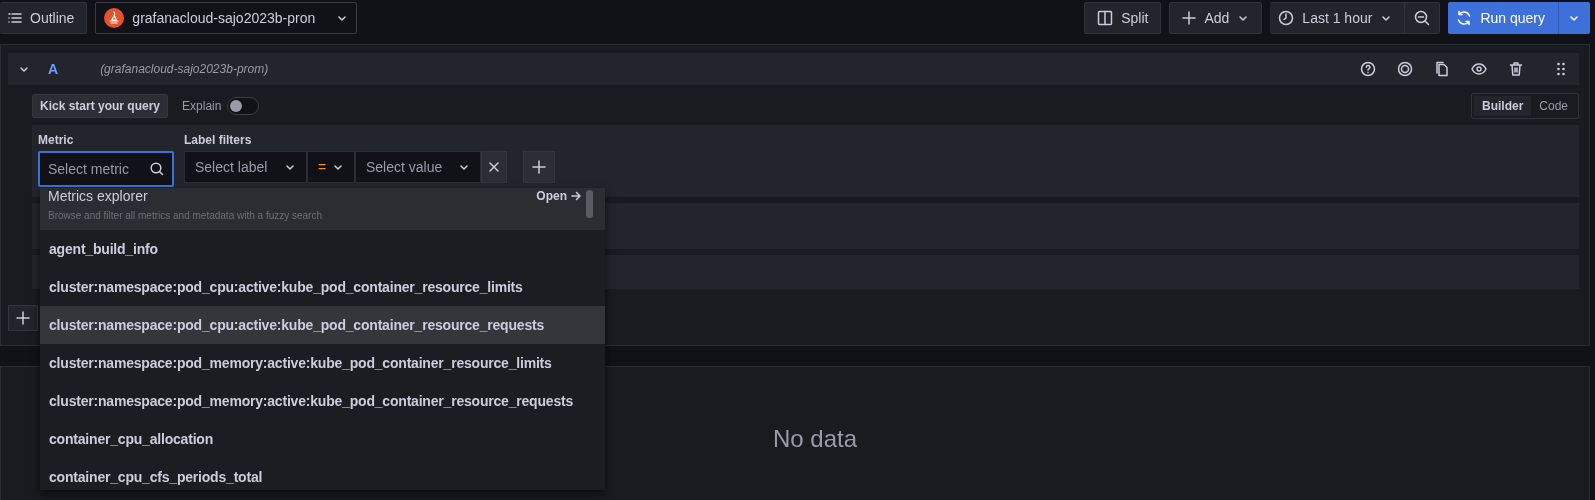  Describe the element at coordinates (322, 209) in the screenshot. I see `metrics-explorer-header: Metrics explorer Open Browse and filter all metrics and metadata with a fuzzy search` at that location.